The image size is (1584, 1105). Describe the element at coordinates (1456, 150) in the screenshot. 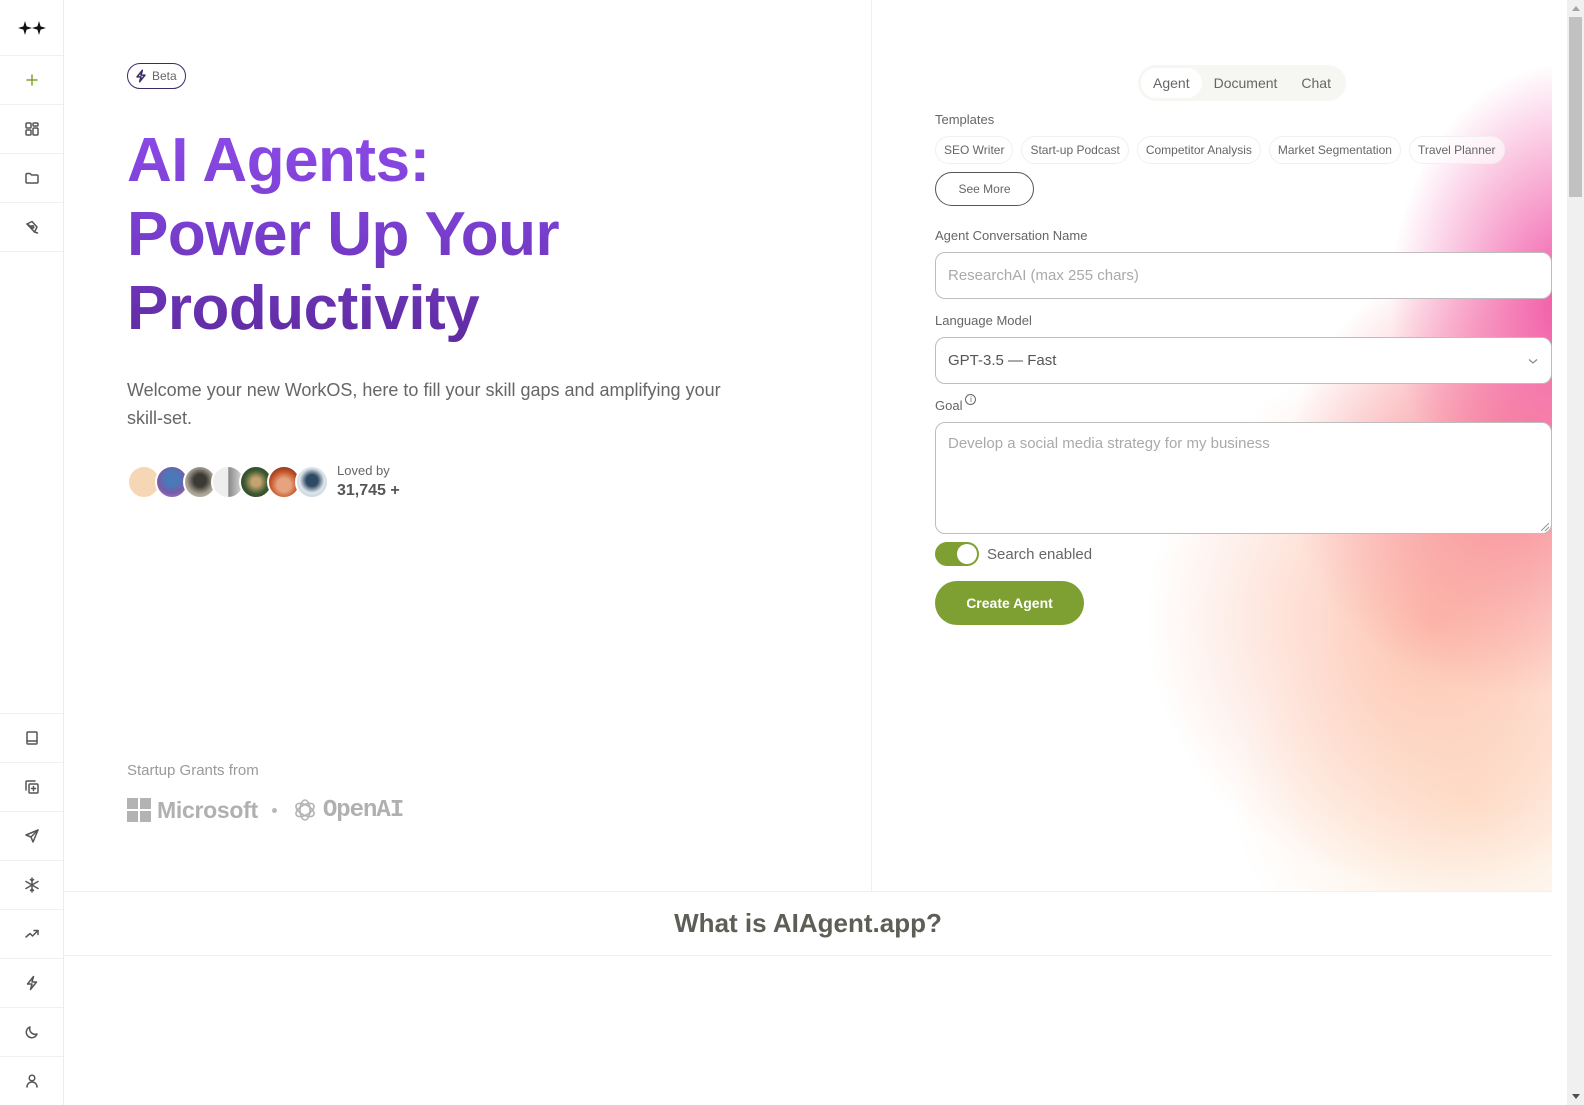

I see `template-travel-planner: Travel Planner` at that location.